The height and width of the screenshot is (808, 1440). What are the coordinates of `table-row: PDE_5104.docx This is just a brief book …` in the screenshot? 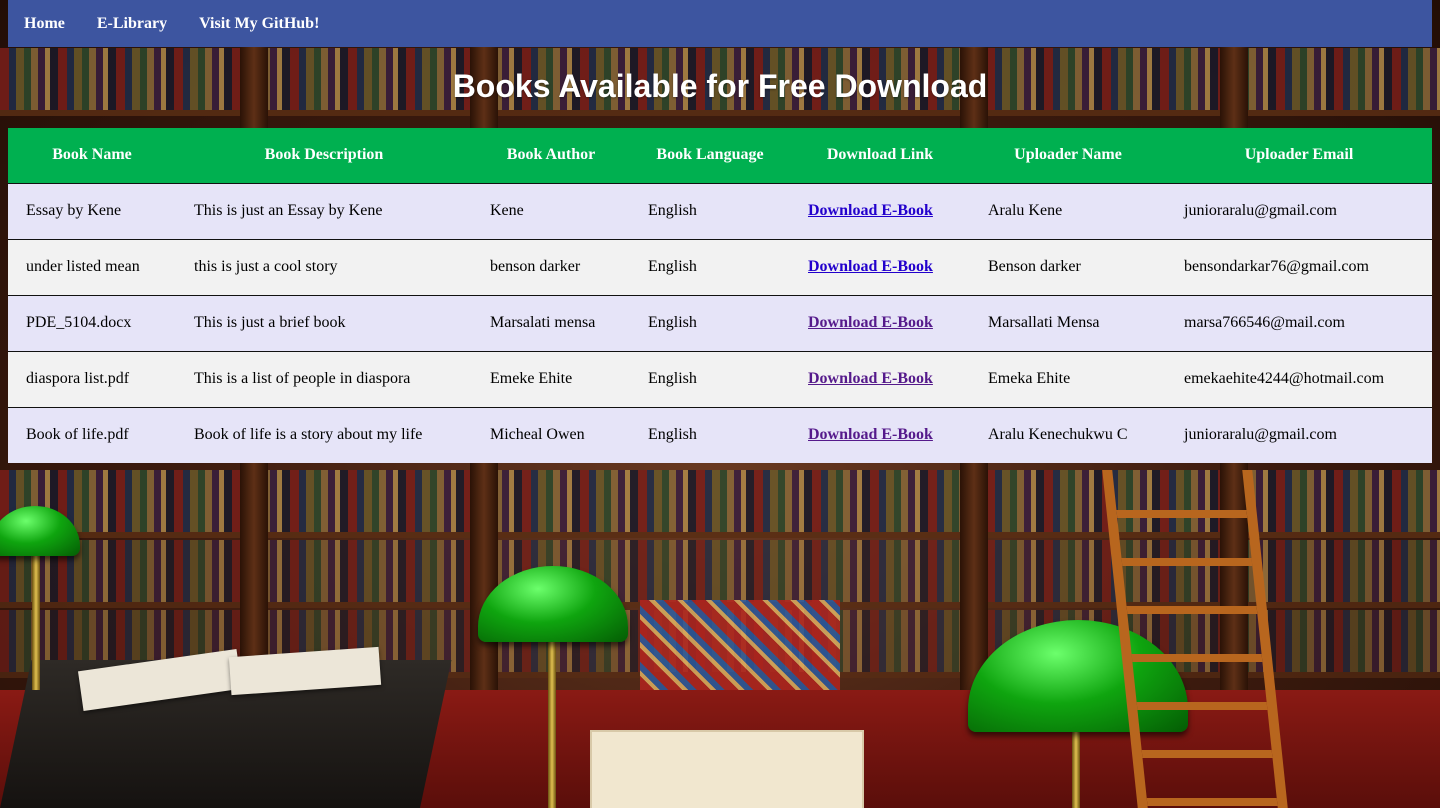 It's located at (720, 323).